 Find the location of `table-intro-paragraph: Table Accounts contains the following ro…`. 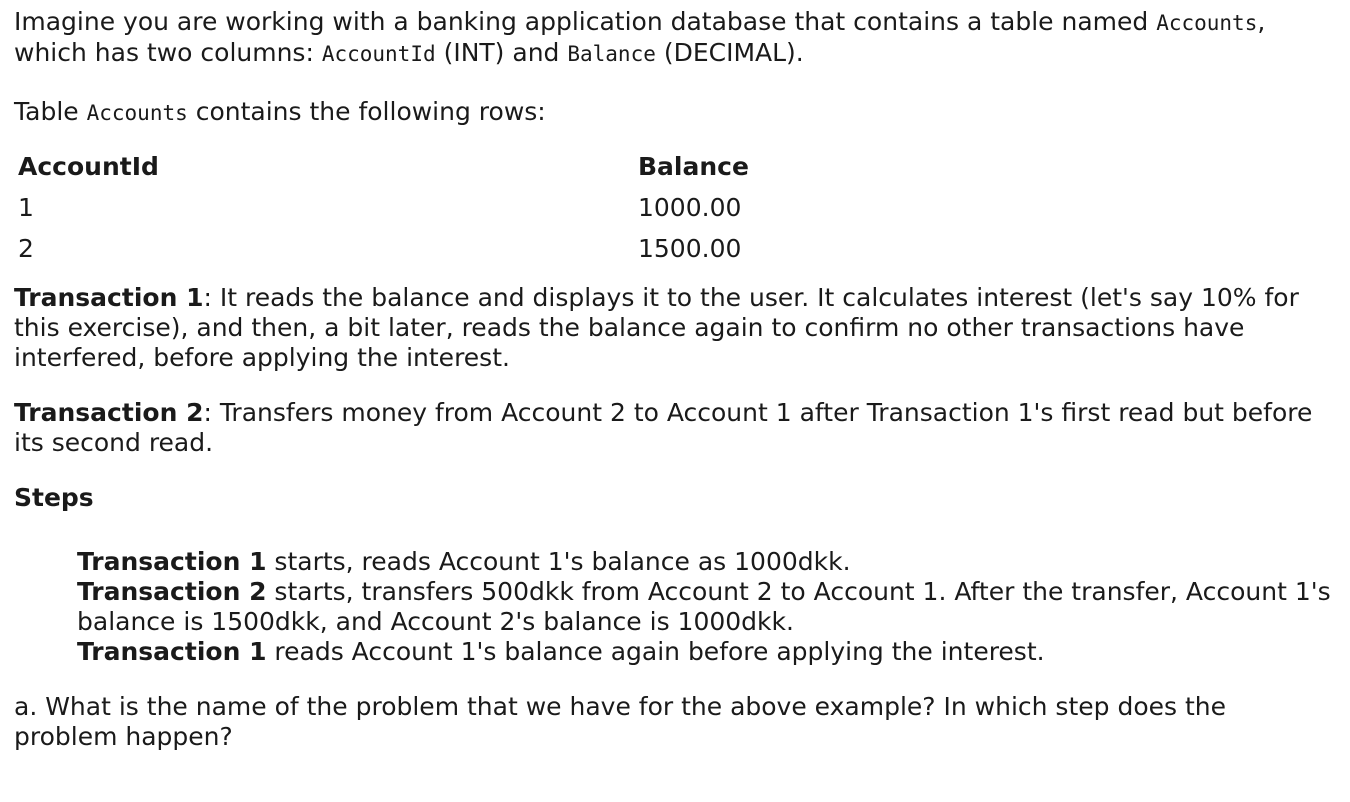

table-intro-paragraph: Table Accounts contains the following ro… is located at coordinates (675, 112).